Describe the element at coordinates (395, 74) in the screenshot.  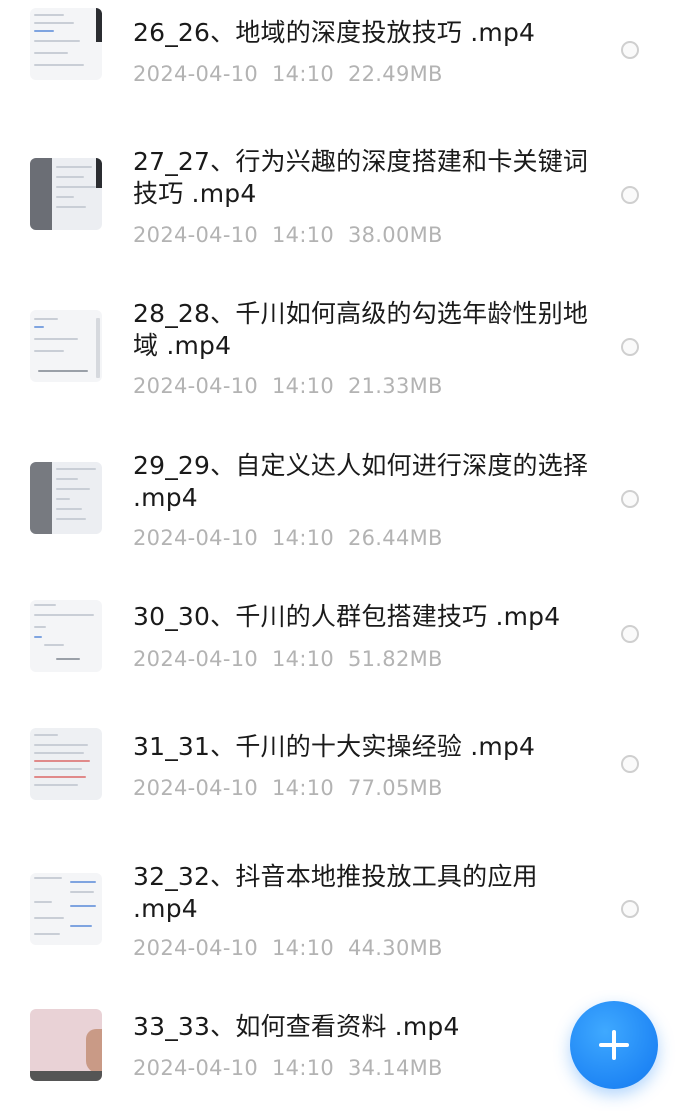
I see `file-size: 22.49MB` at that location.